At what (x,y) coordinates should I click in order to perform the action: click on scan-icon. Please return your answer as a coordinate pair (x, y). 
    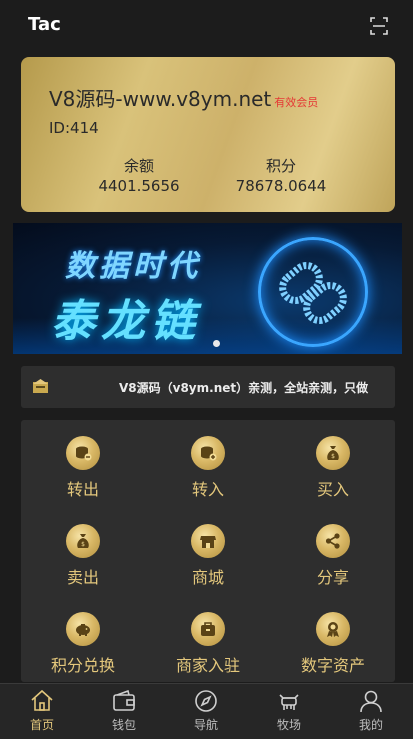
    Looking at the image, I should click on (379, 26).